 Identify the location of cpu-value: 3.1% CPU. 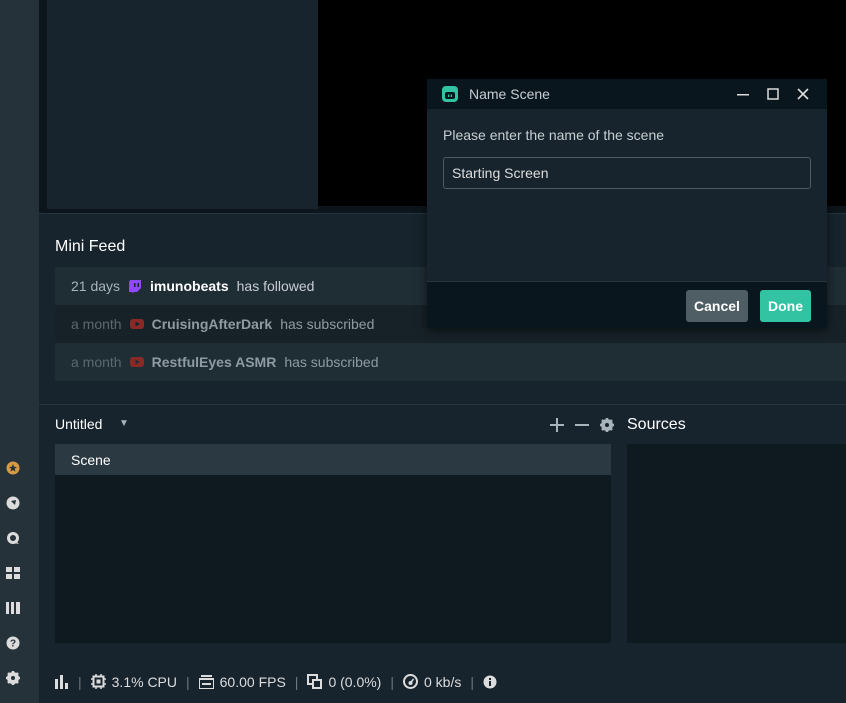
(144, 681).